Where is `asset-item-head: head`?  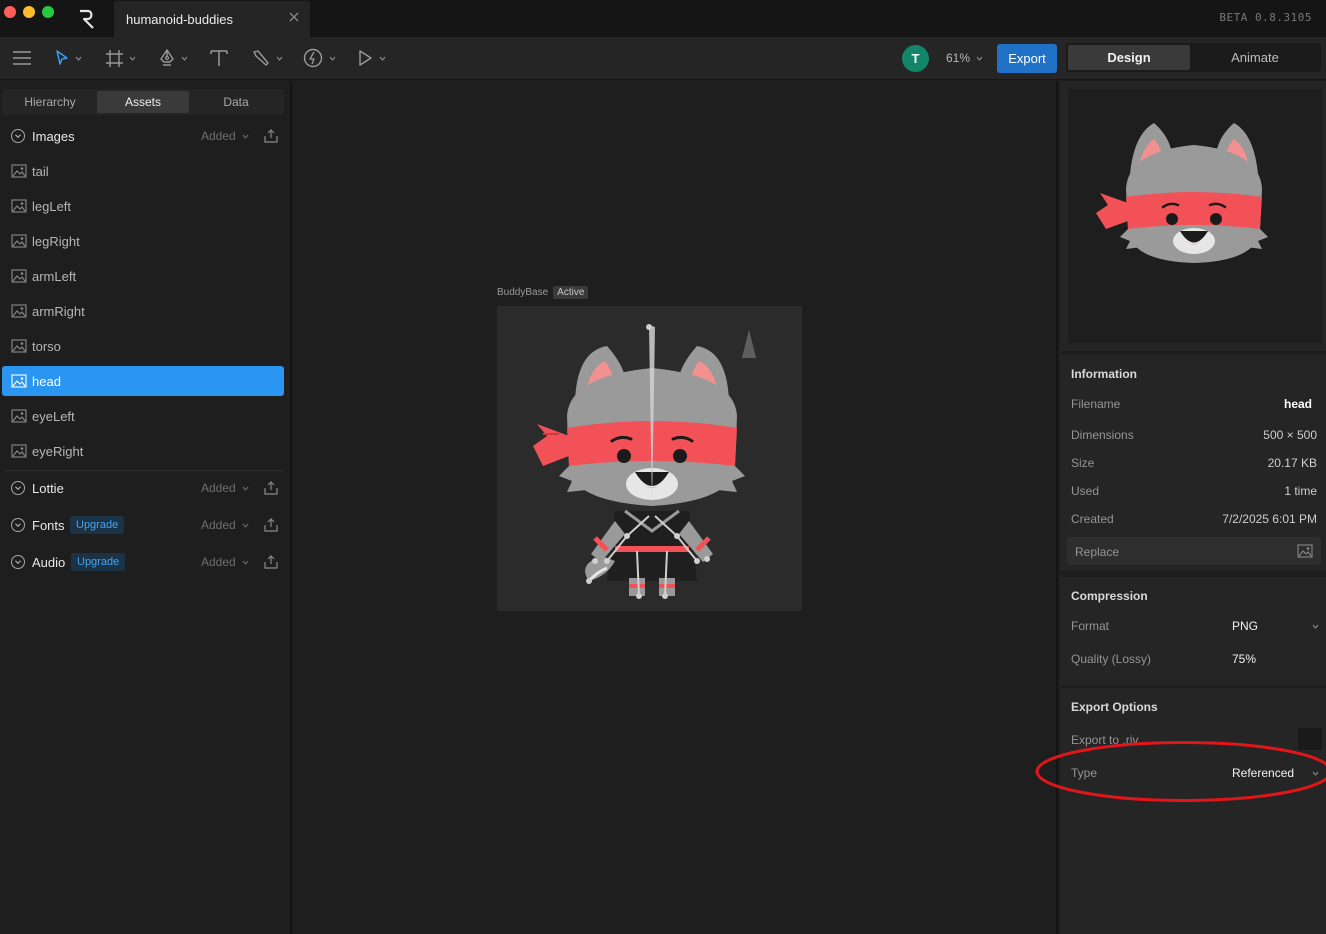 asset-item-head: head is located at coordinates (143, 381).